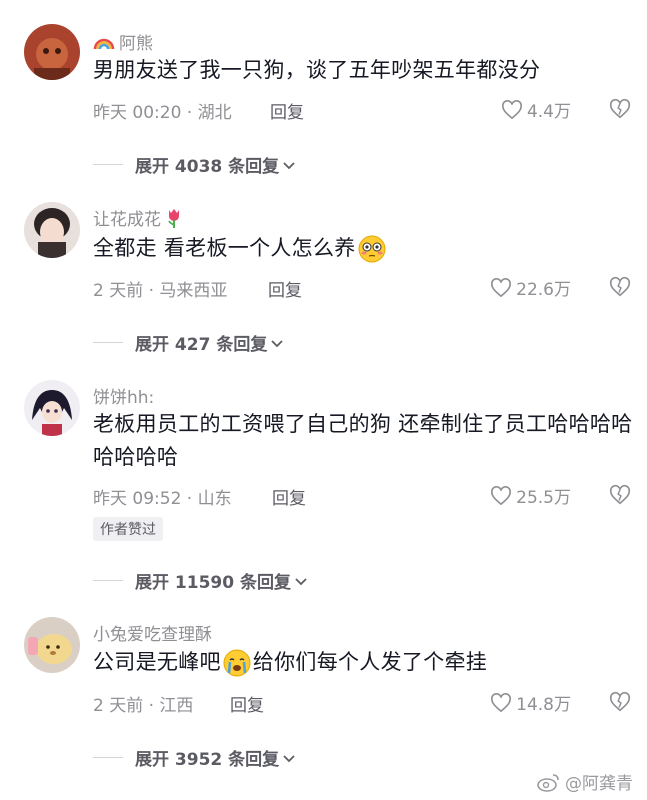 The width and height of the screenshot is (647, 800). I want to click on like-button: 4.4万, so click(536, 109).